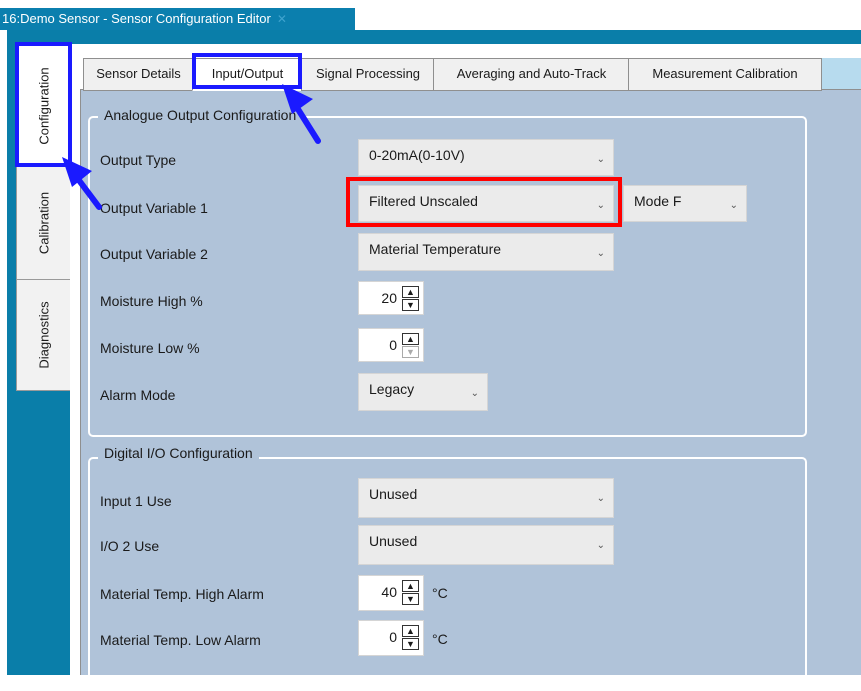 The height and width of the screenshot is (691, 861). I want to click on moisture-high-value: 20, so click(389, 298).